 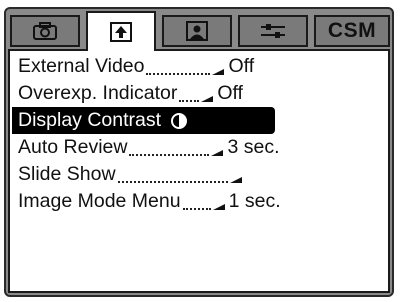 I want to click on menu-item-label: Slide Show, so click(x=67, y=174).